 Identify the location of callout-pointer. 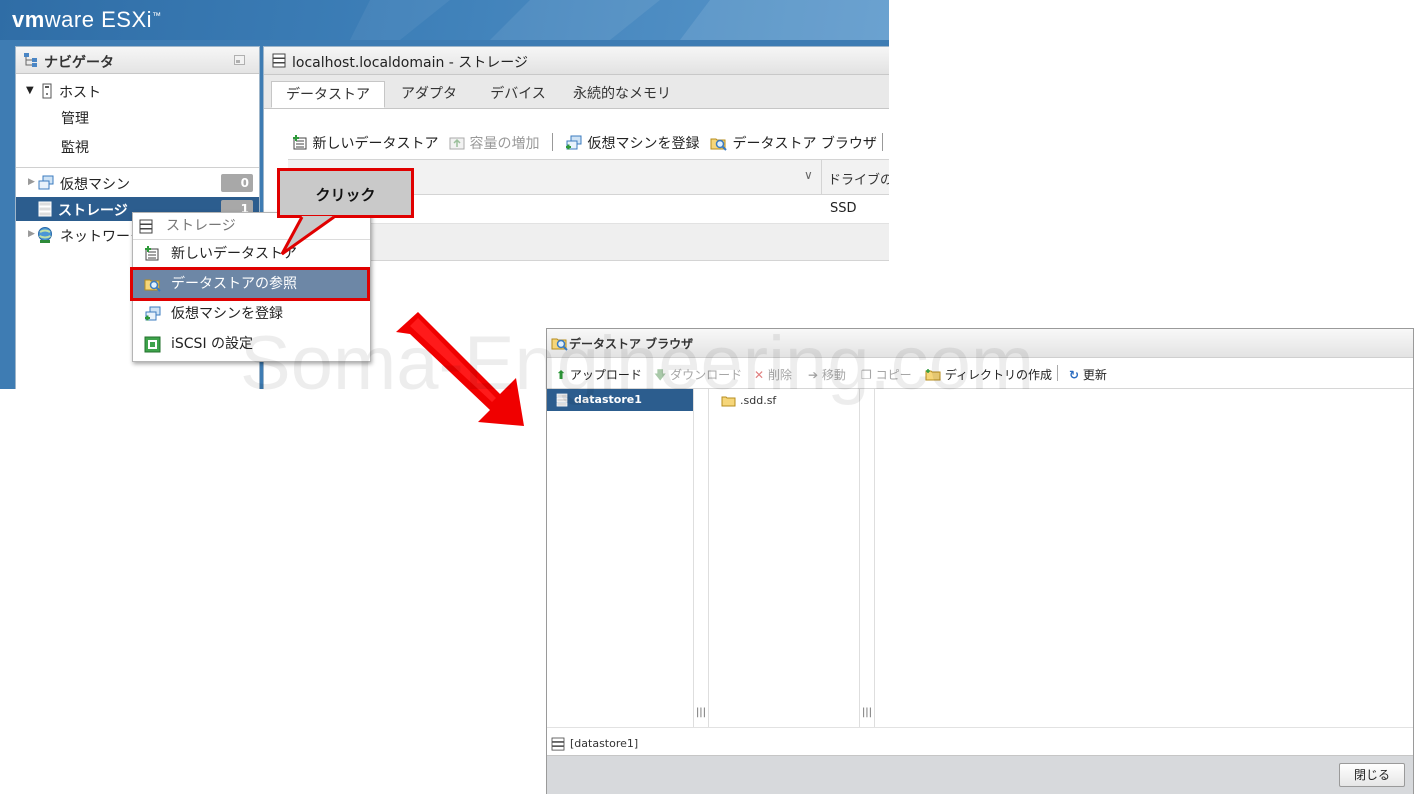
(307, 235).